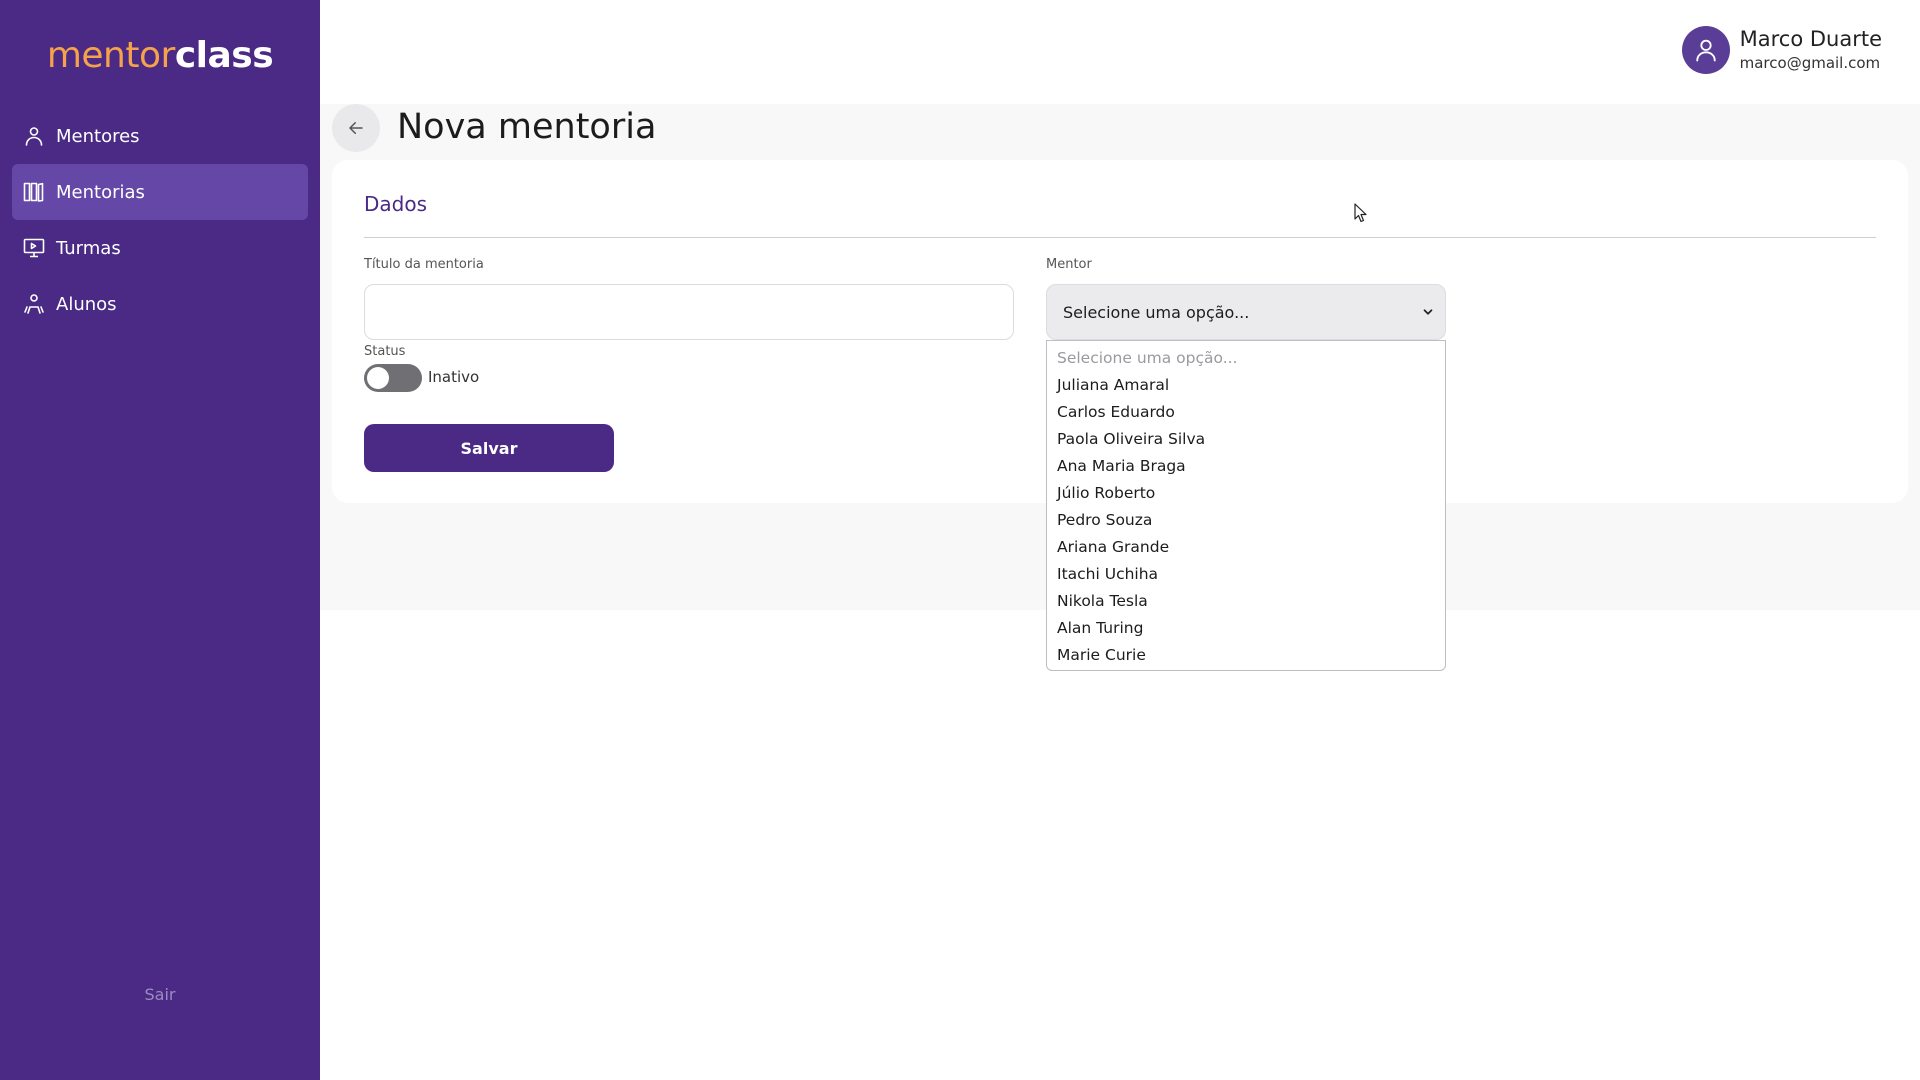 This screenshot has width=1920, height=1080. I want to click on brand-logo: mentorclass, so click(160, 56).